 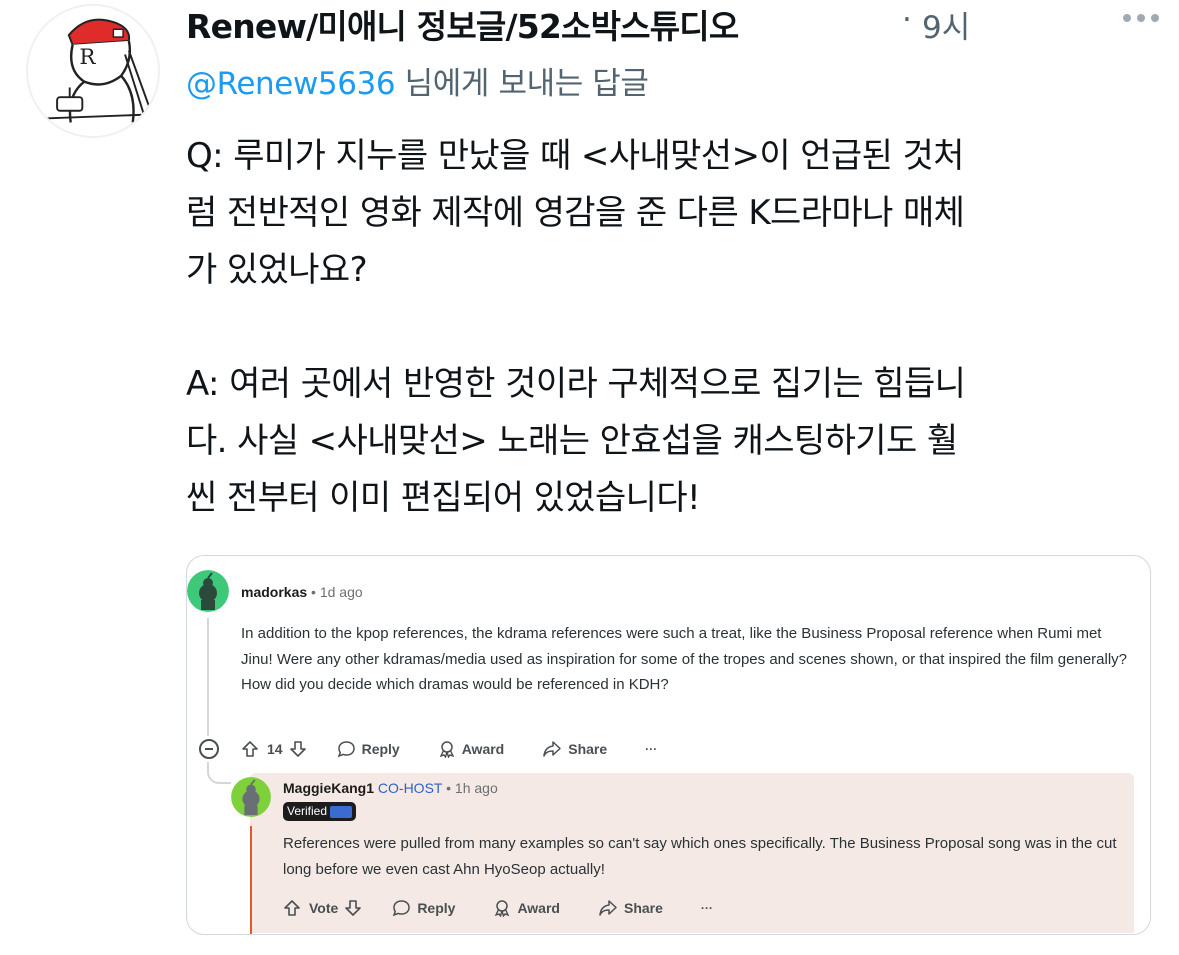 I want to click on tweet-time: 9시, so click(x=946, y=24).